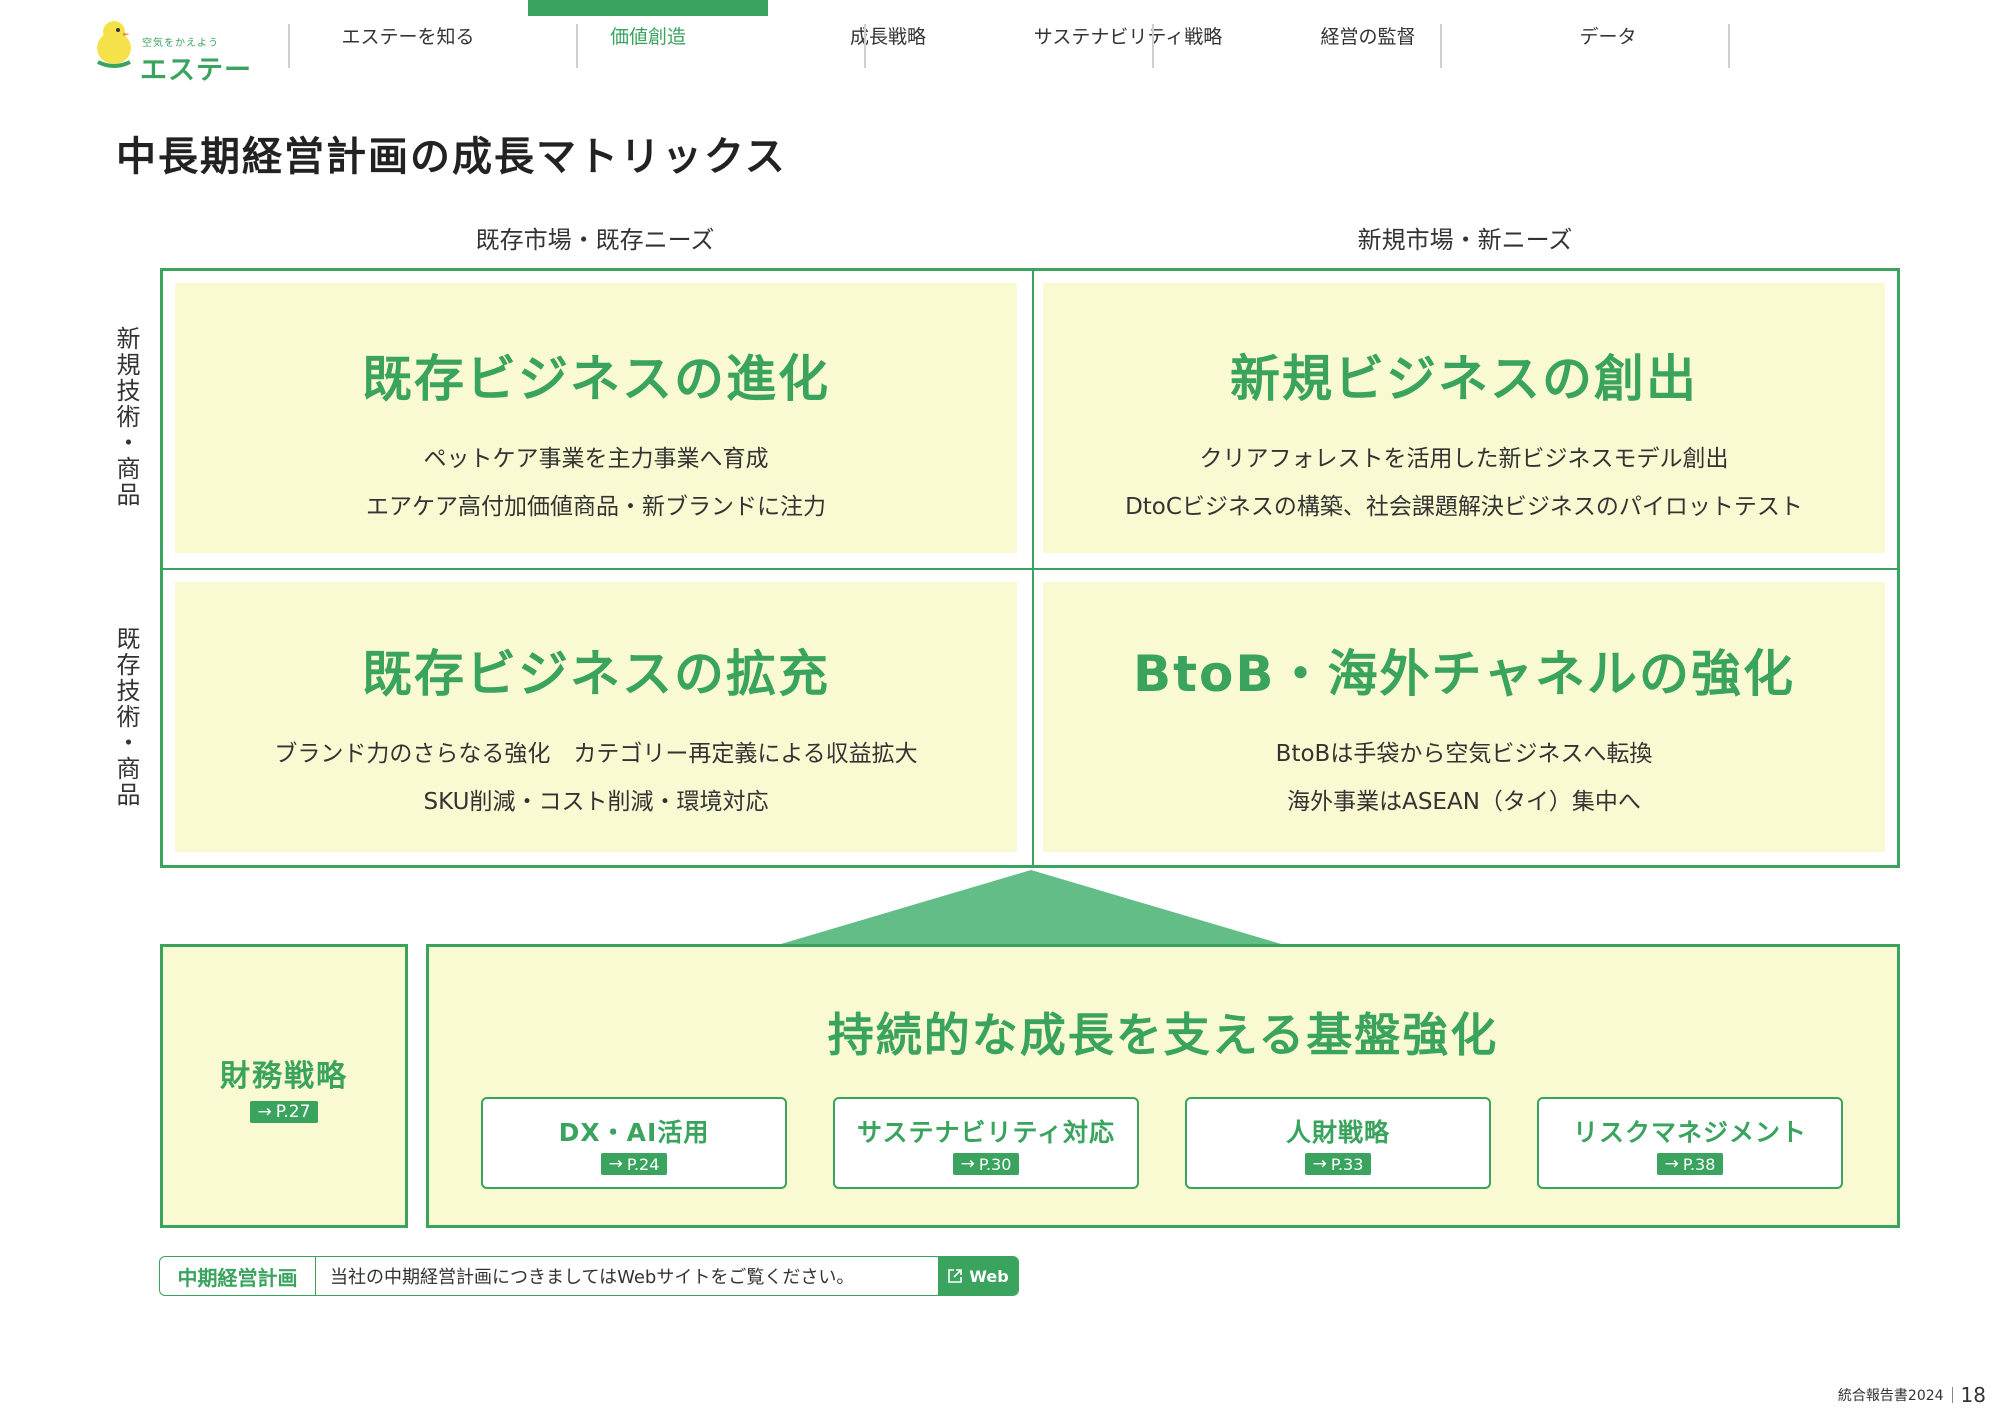 Image resolution: width=2000 pixels, height=1415 pixels. What do you see at coordinates (643, 1164) in the screenshot?
I see `page-ref: P.24` at bounding box center [643, 1164].